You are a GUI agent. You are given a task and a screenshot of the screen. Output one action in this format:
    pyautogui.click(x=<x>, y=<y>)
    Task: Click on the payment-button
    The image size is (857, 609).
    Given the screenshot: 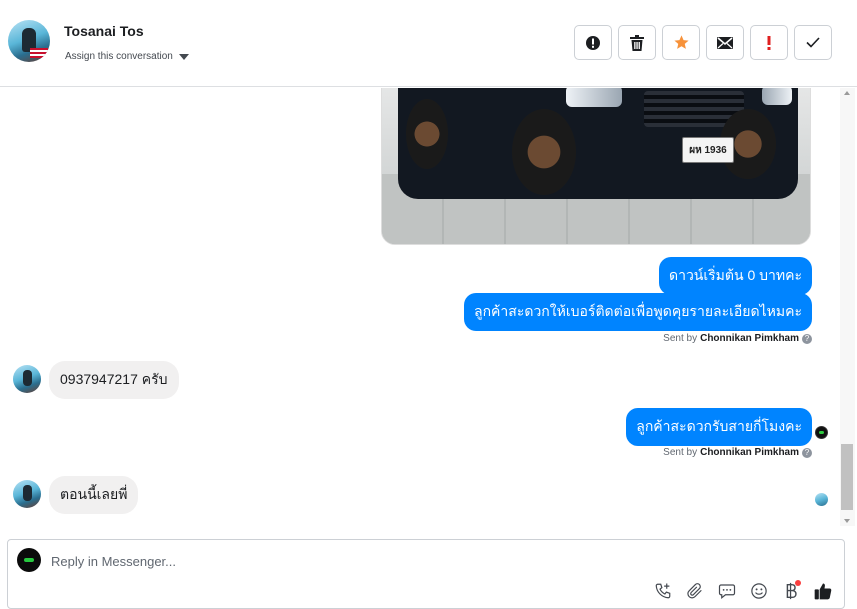 What is the action you would take?
    pyautogui.click(x=791, y=591)
    